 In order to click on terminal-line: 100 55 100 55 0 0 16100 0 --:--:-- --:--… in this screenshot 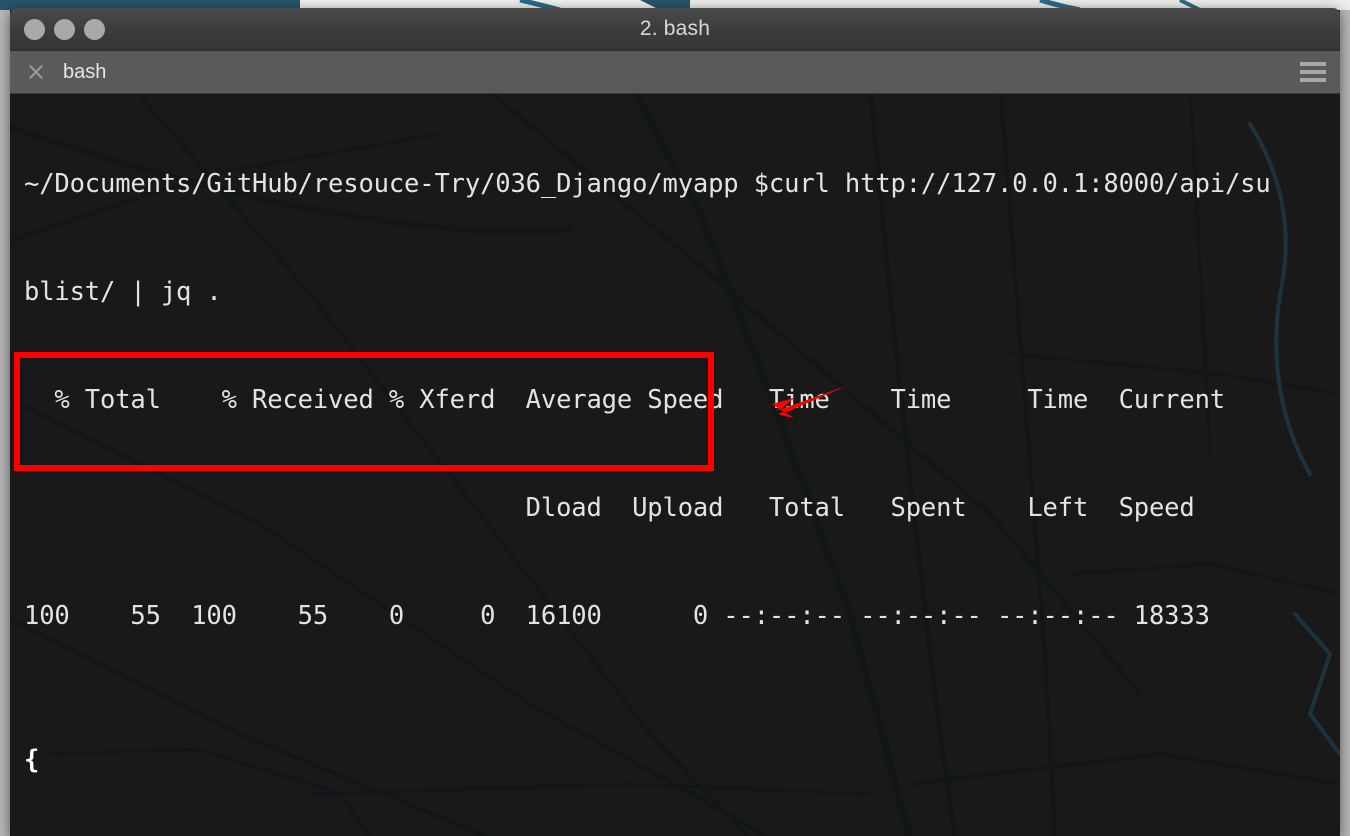, I will do `click(617, 616)`.